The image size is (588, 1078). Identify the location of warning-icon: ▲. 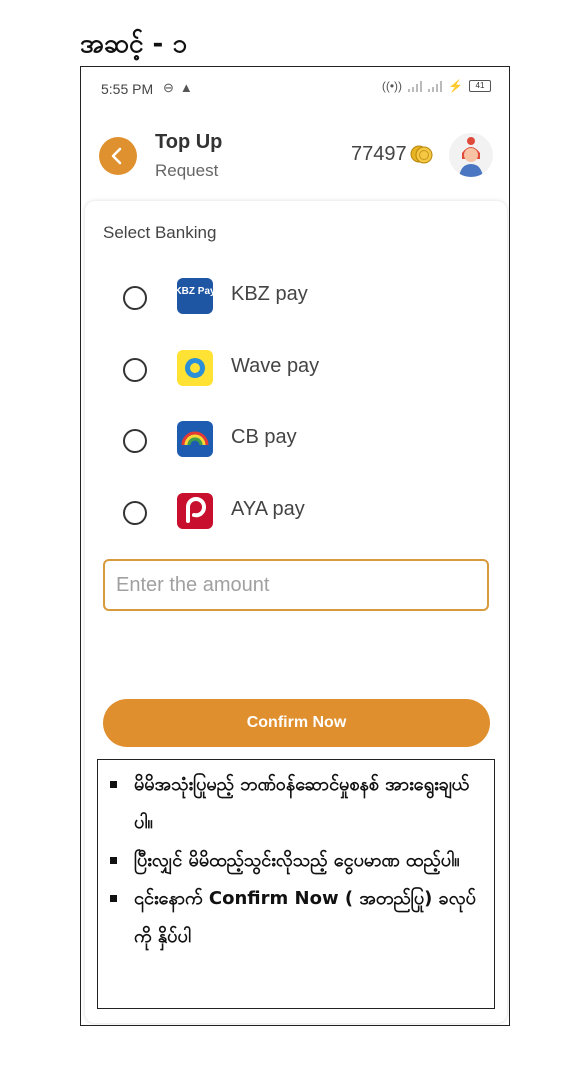
(189, 87).